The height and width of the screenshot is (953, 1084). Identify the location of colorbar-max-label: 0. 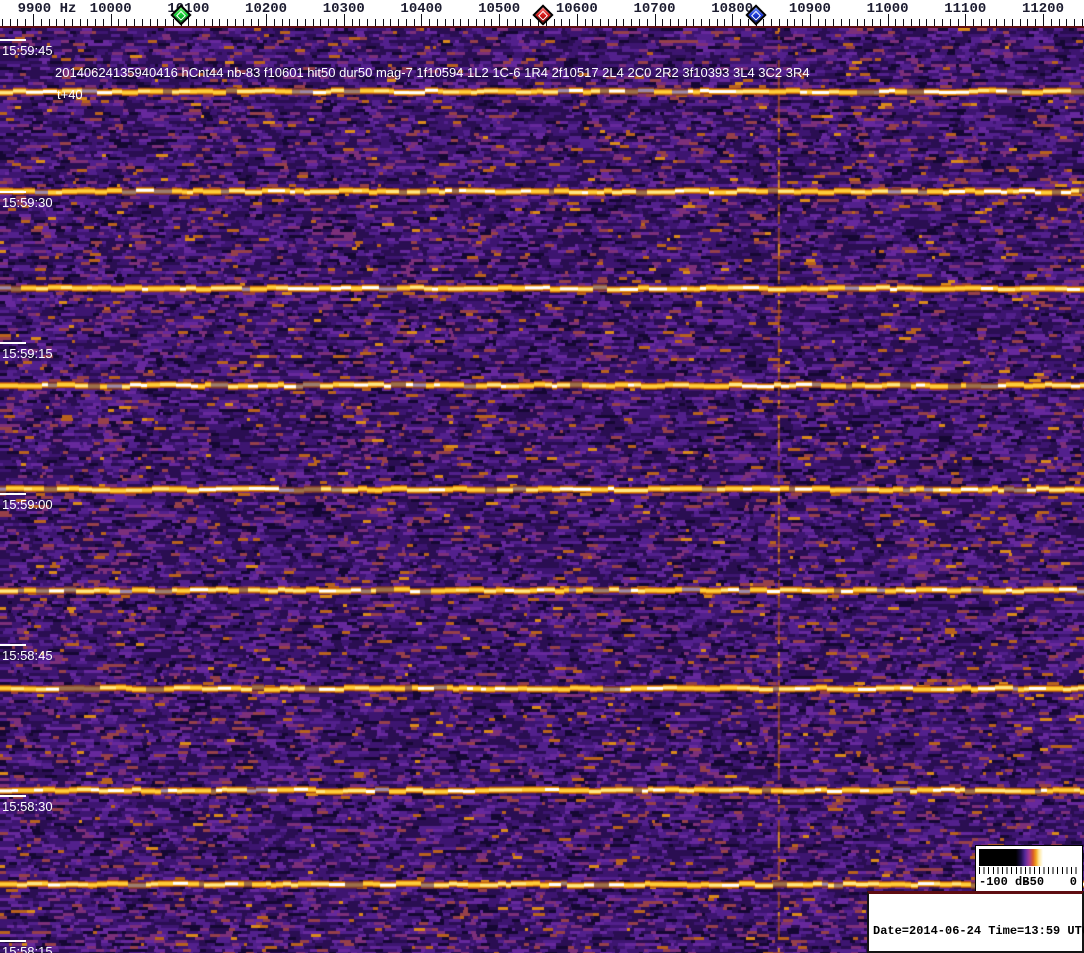
(1073, 882).